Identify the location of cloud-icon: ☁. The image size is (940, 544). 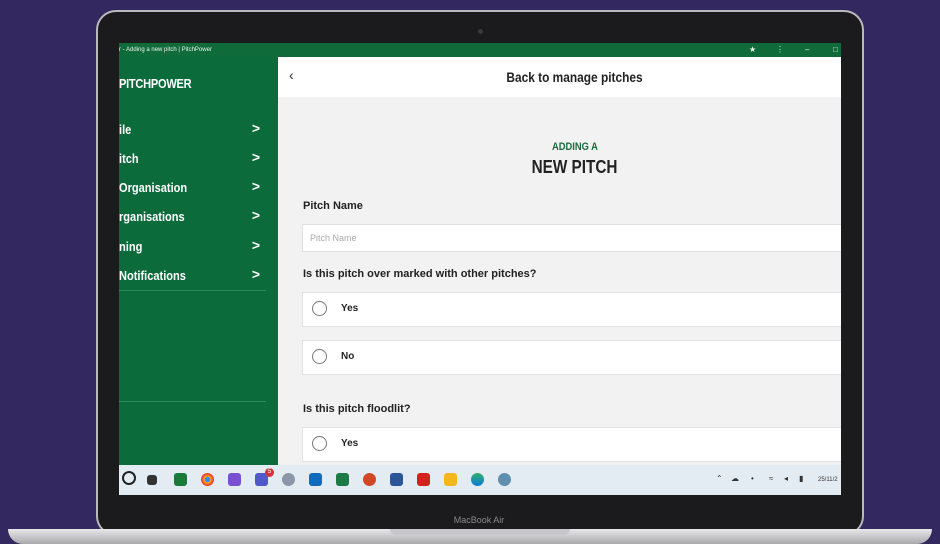
(735, 478).